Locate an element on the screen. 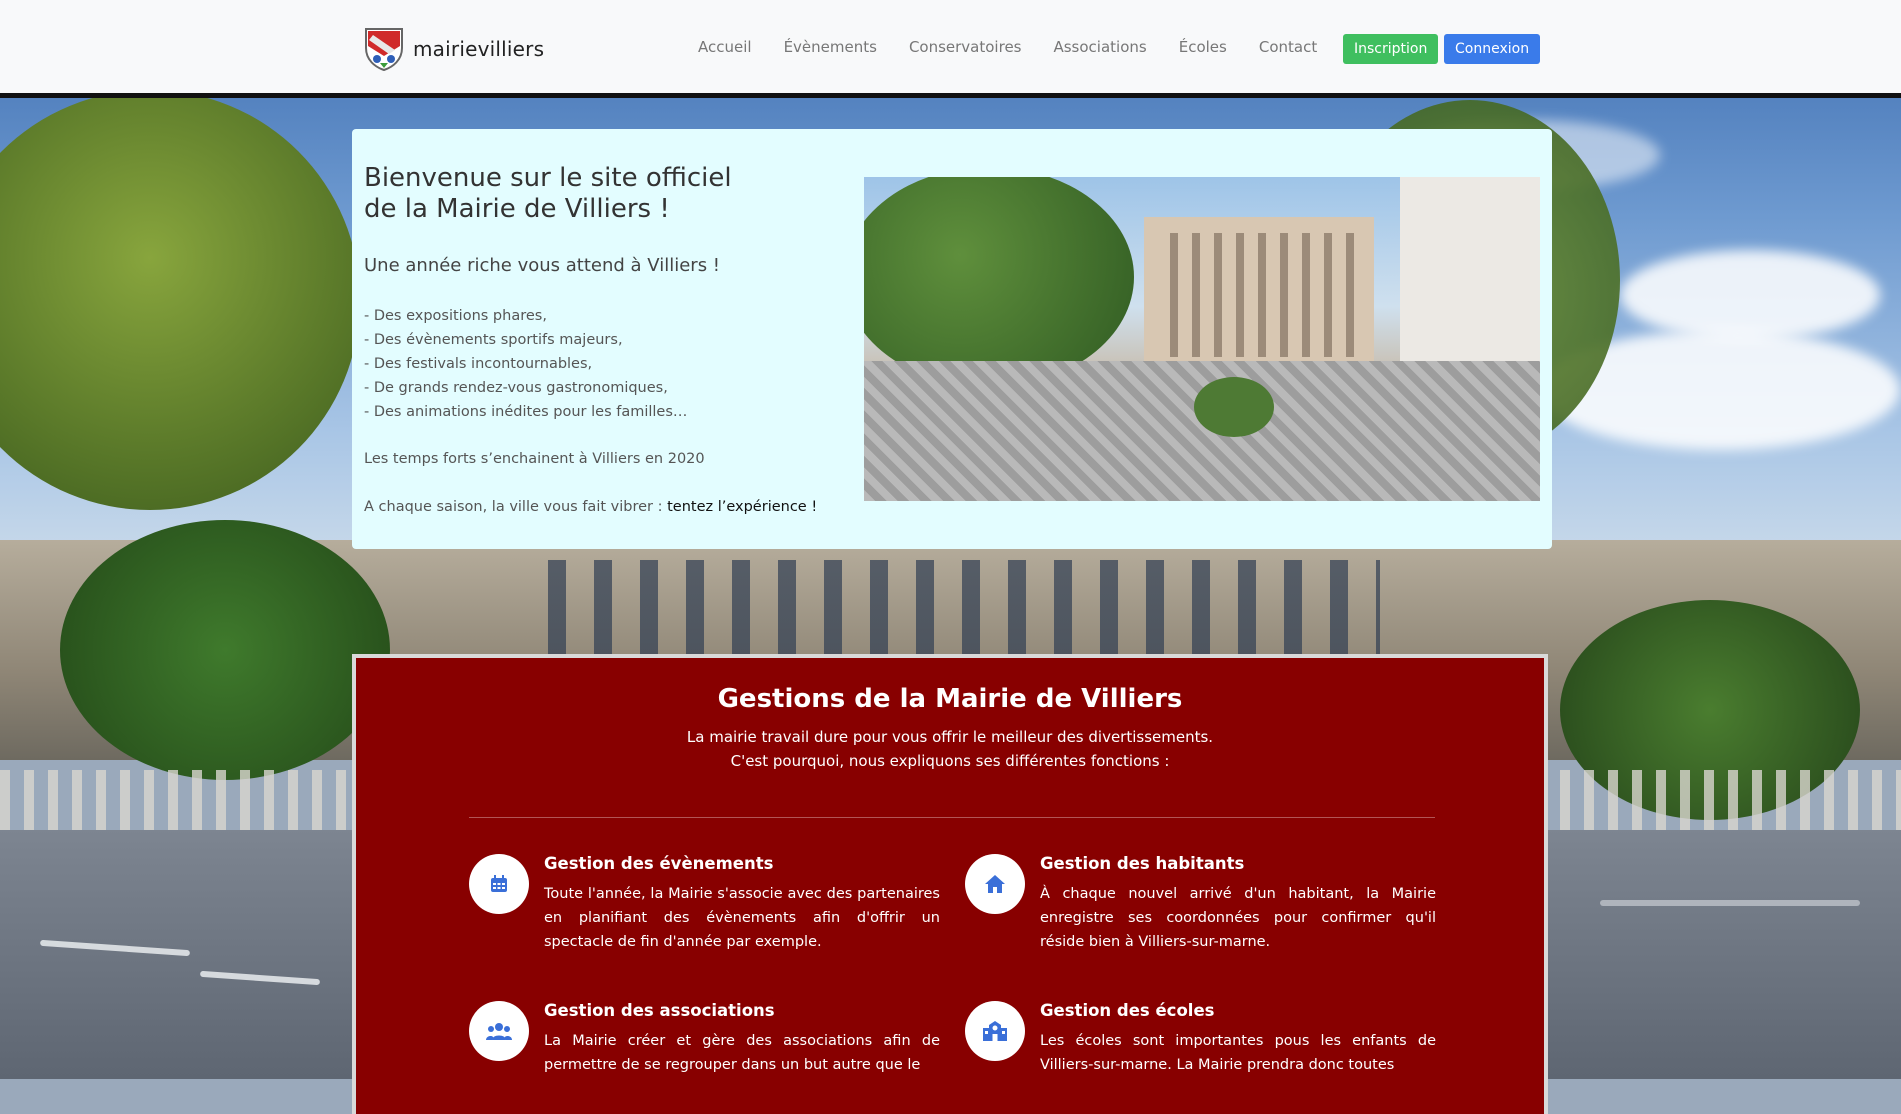 The height and width of the screenshot is (1114, 1901). nav-accueil: Accueil is located at coordinates (725, 47).